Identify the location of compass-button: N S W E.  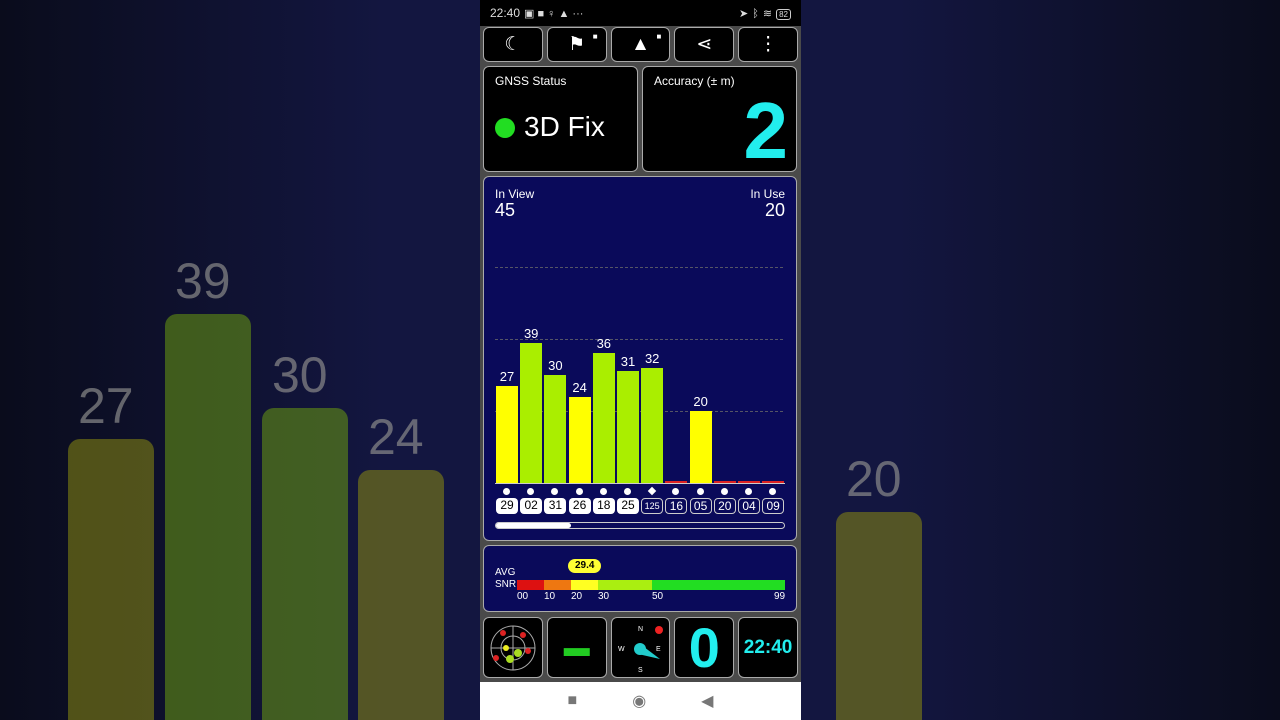
(640, 647).